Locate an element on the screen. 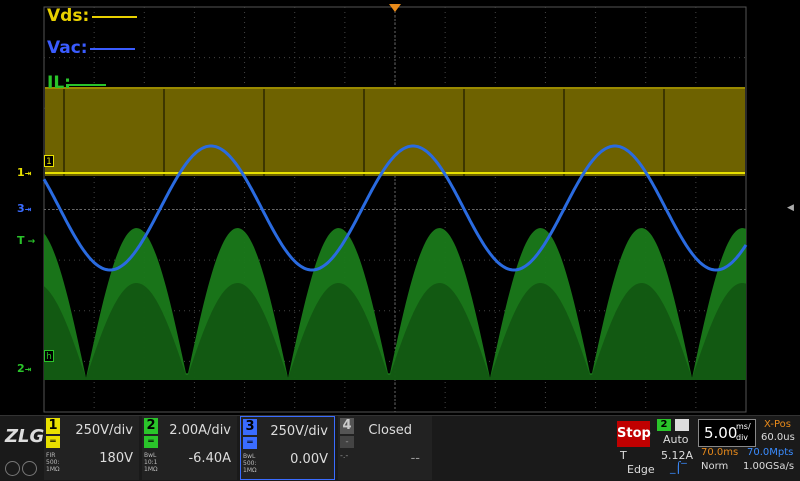 This screenshot has width=800, height=481. ch2-settings: 2 ═ BwL 10:1 1MΩ 2.00A/div -6.40A is located at coordinates (189, 448).